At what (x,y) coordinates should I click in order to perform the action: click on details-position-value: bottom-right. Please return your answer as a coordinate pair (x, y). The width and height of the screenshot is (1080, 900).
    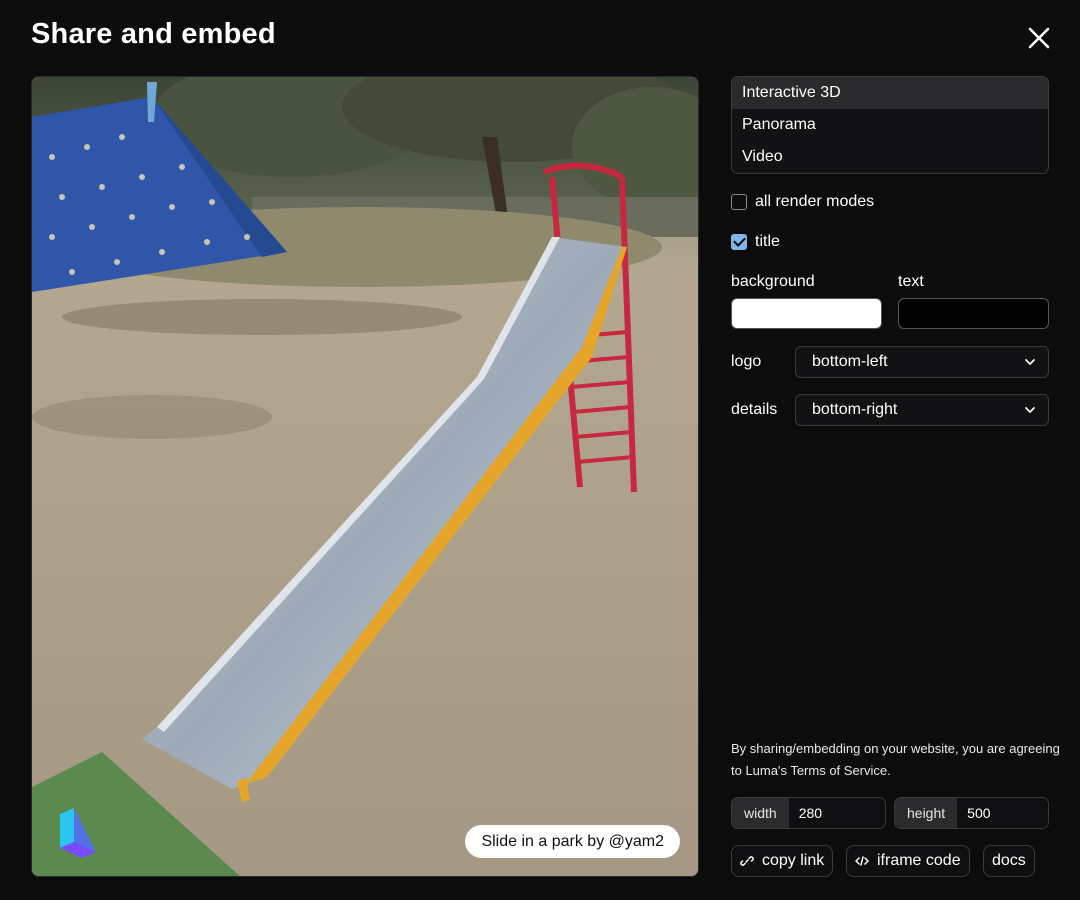
    Looking at the image, I should click on (855, 409).